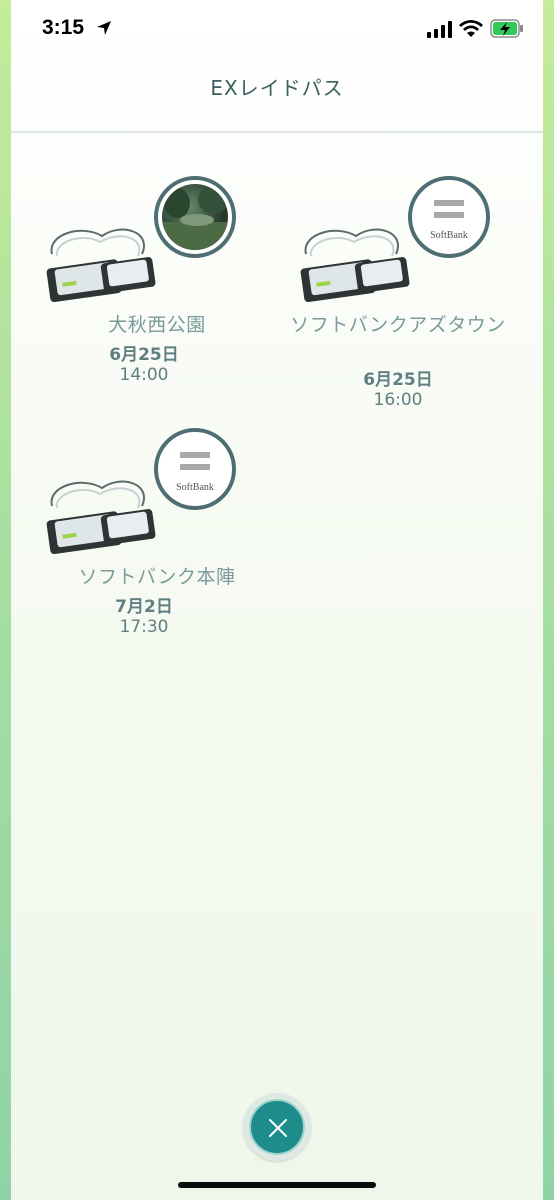 The height and width of the screenshot is (1200, 554). I want to click on pass-time: 17:30, so click(144, 627).